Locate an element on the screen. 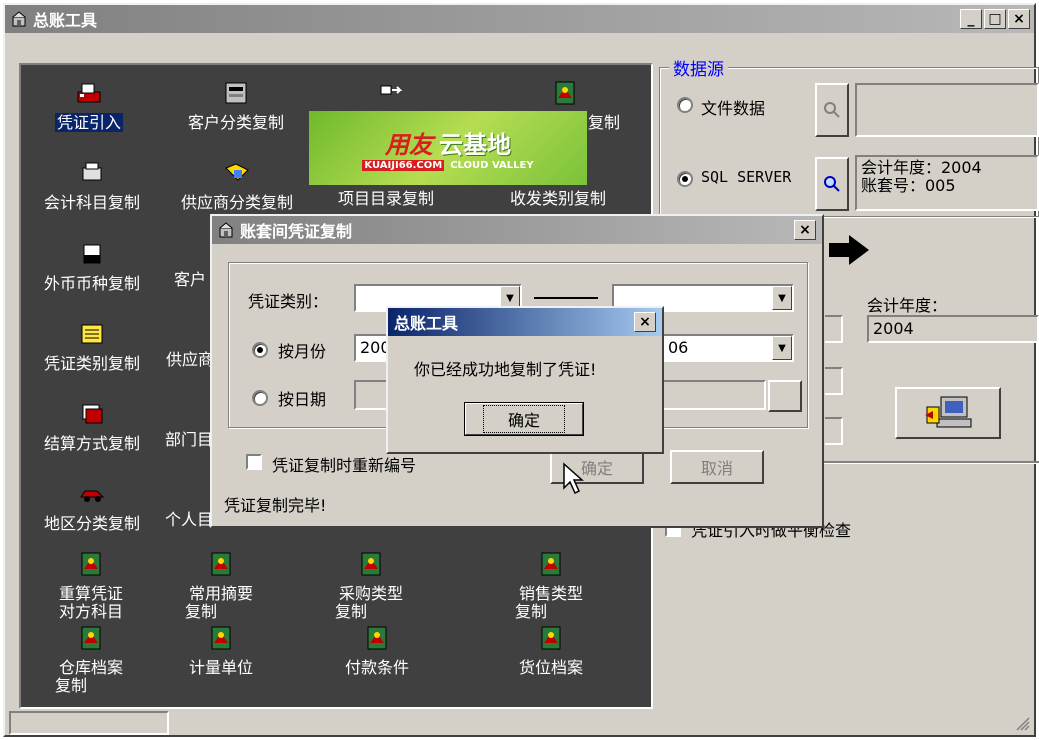 The image size is (1039, 740). tool-department: 部门目 is located at coordinates (189, 440).